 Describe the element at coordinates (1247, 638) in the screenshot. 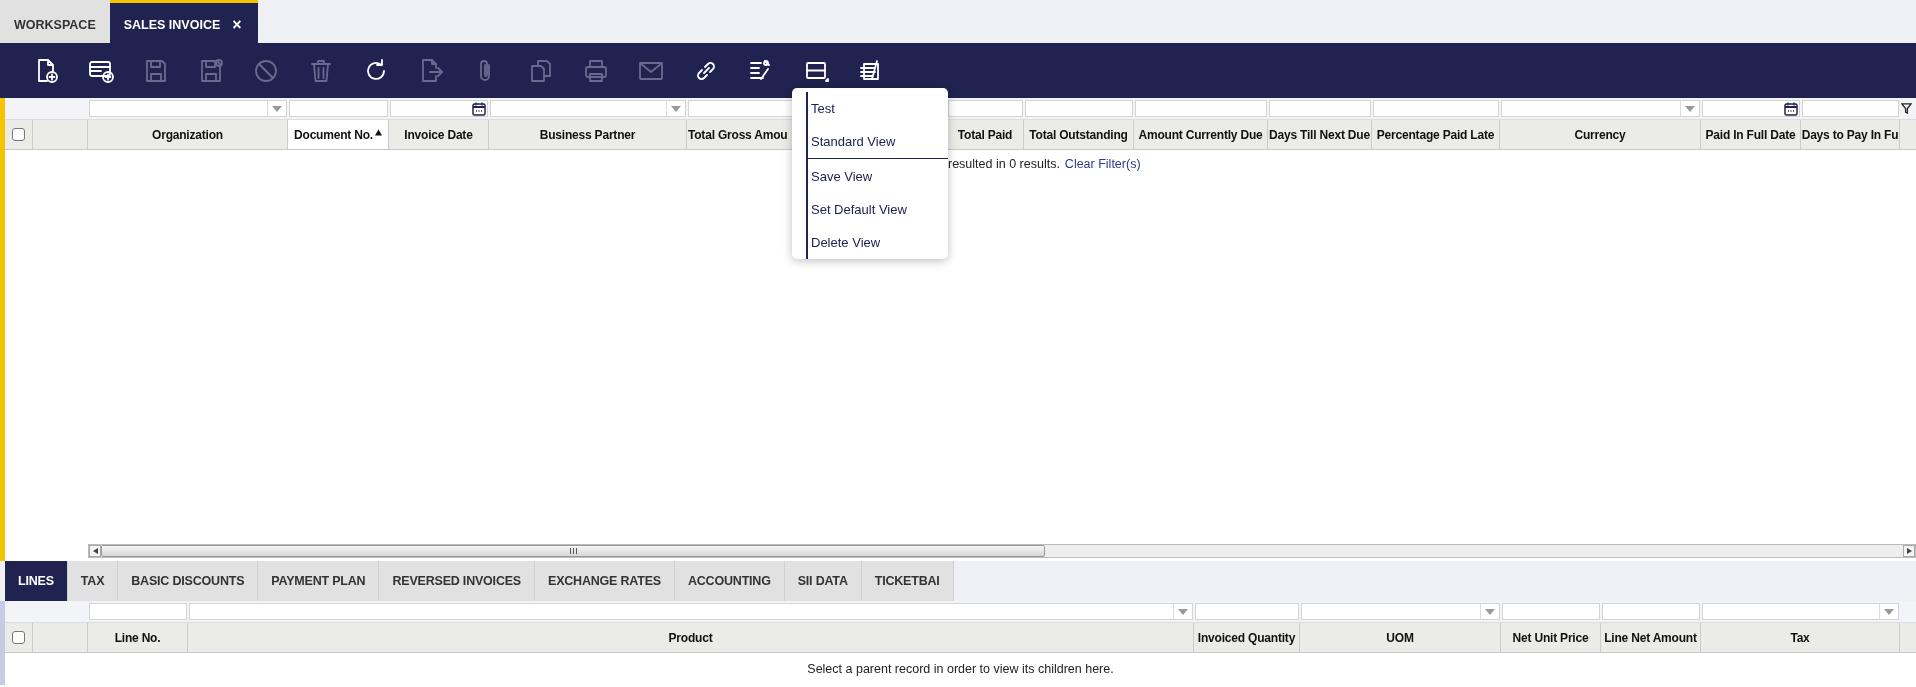

I see `column-header: Invoiced Quantity` at that location.